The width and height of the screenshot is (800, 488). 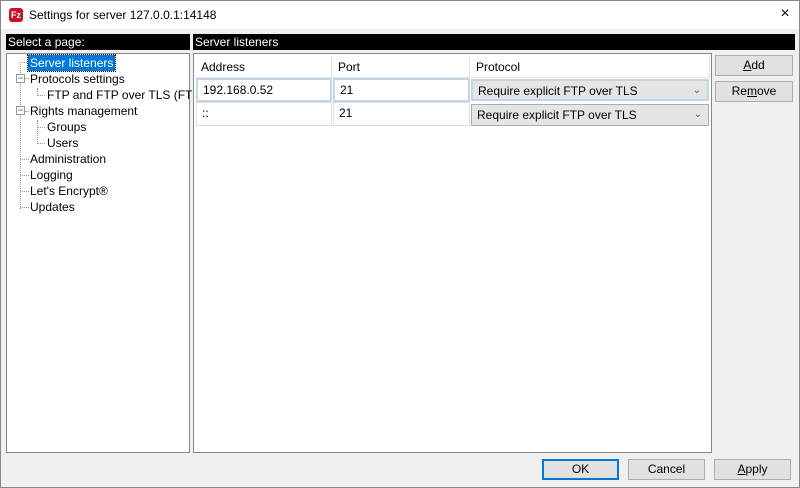 What do you see at coordinates (752, 469) in the screenshot?
I see `apply-button: Apply` at bounding box center [752, 469].